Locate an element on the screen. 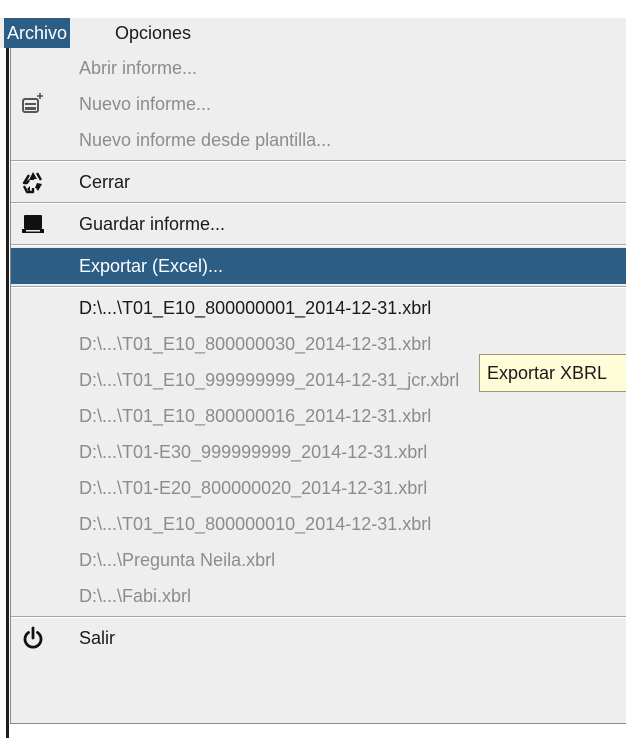  recent-file-label: D:\...\T01_E10_800000010_2014-12-31.xbrl is located at coordinates (255, 524).